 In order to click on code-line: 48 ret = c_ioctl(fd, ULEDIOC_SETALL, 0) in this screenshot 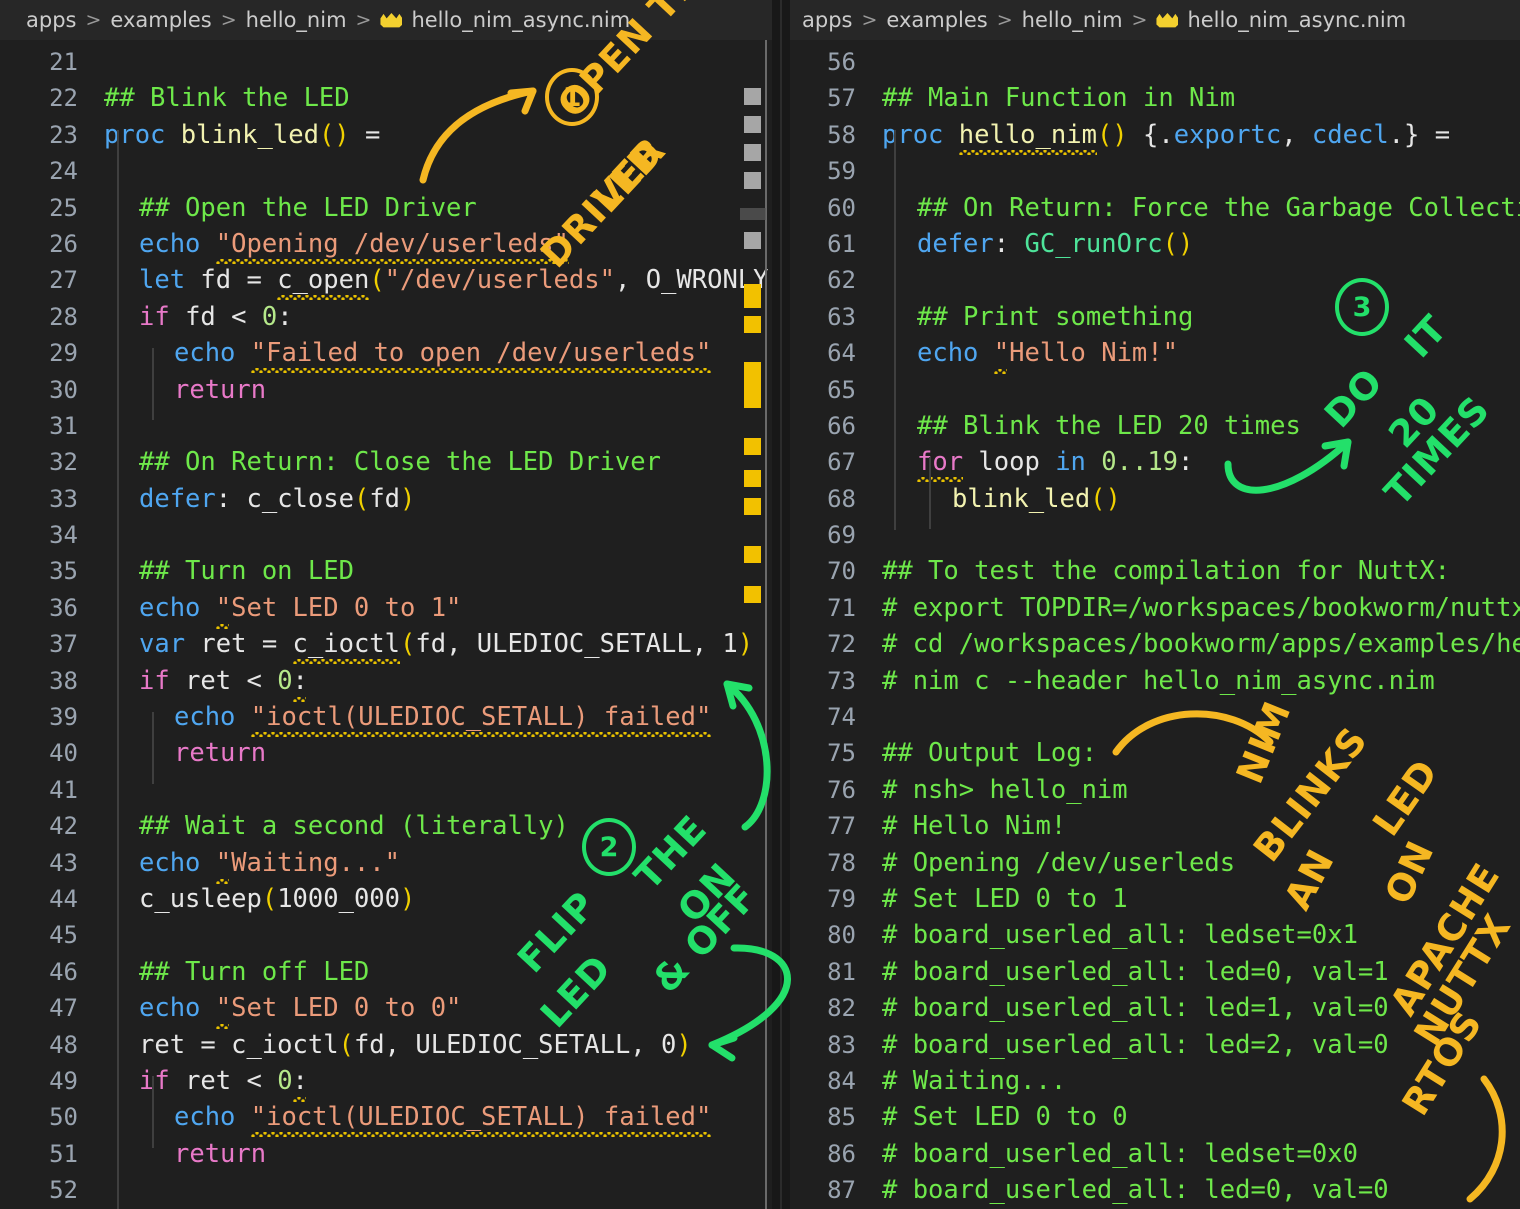, I will do `click(386, 1045)`.